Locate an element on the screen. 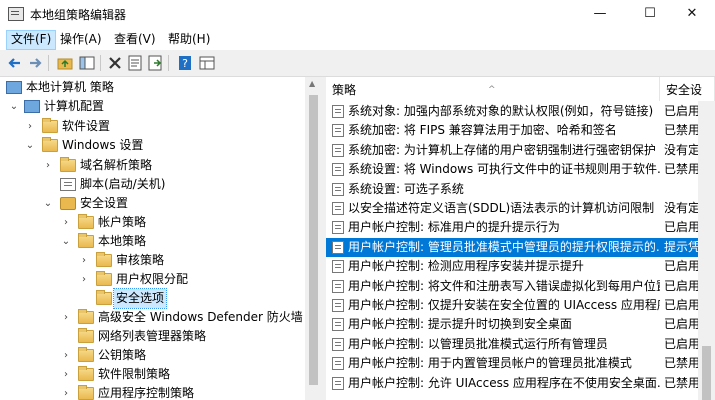 Image resolution: width=715 pixels, height=400 pixels. column-header-setting: 安全设 is located at coordinates (687, 89).